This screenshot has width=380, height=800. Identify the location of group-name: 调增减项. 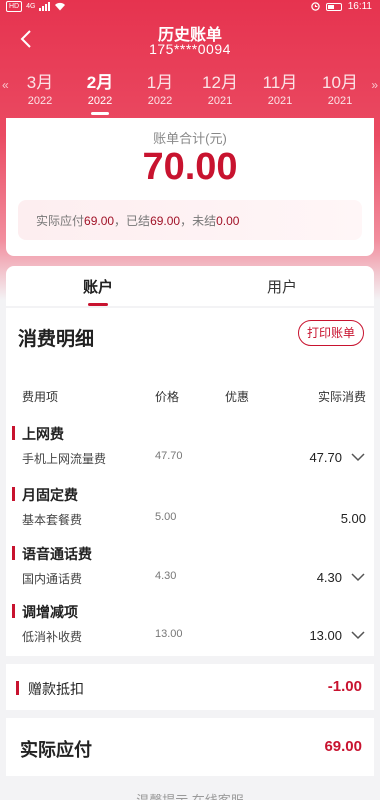
(50, 612).